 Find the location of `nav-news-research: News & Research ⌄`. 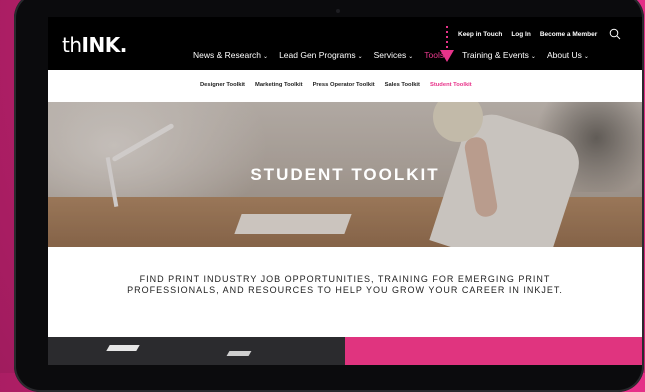

nav-news-research: News & Research ⌄ is located at coordinates (230, 55).